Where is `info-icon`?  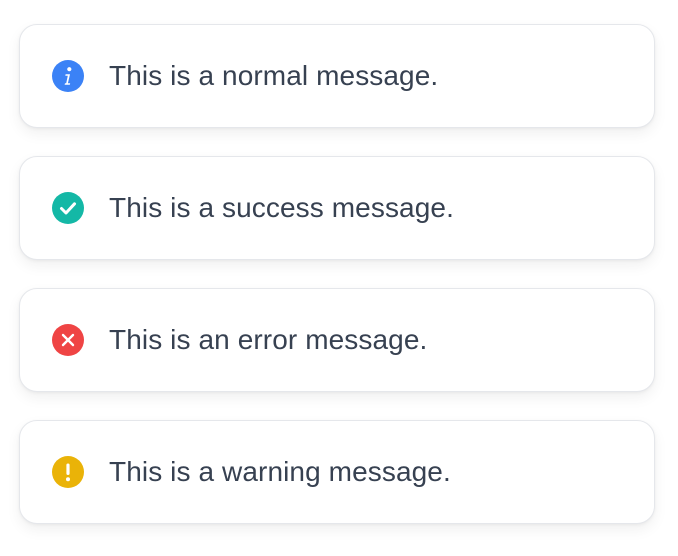
info-icon is located at coordinates (68, 76).